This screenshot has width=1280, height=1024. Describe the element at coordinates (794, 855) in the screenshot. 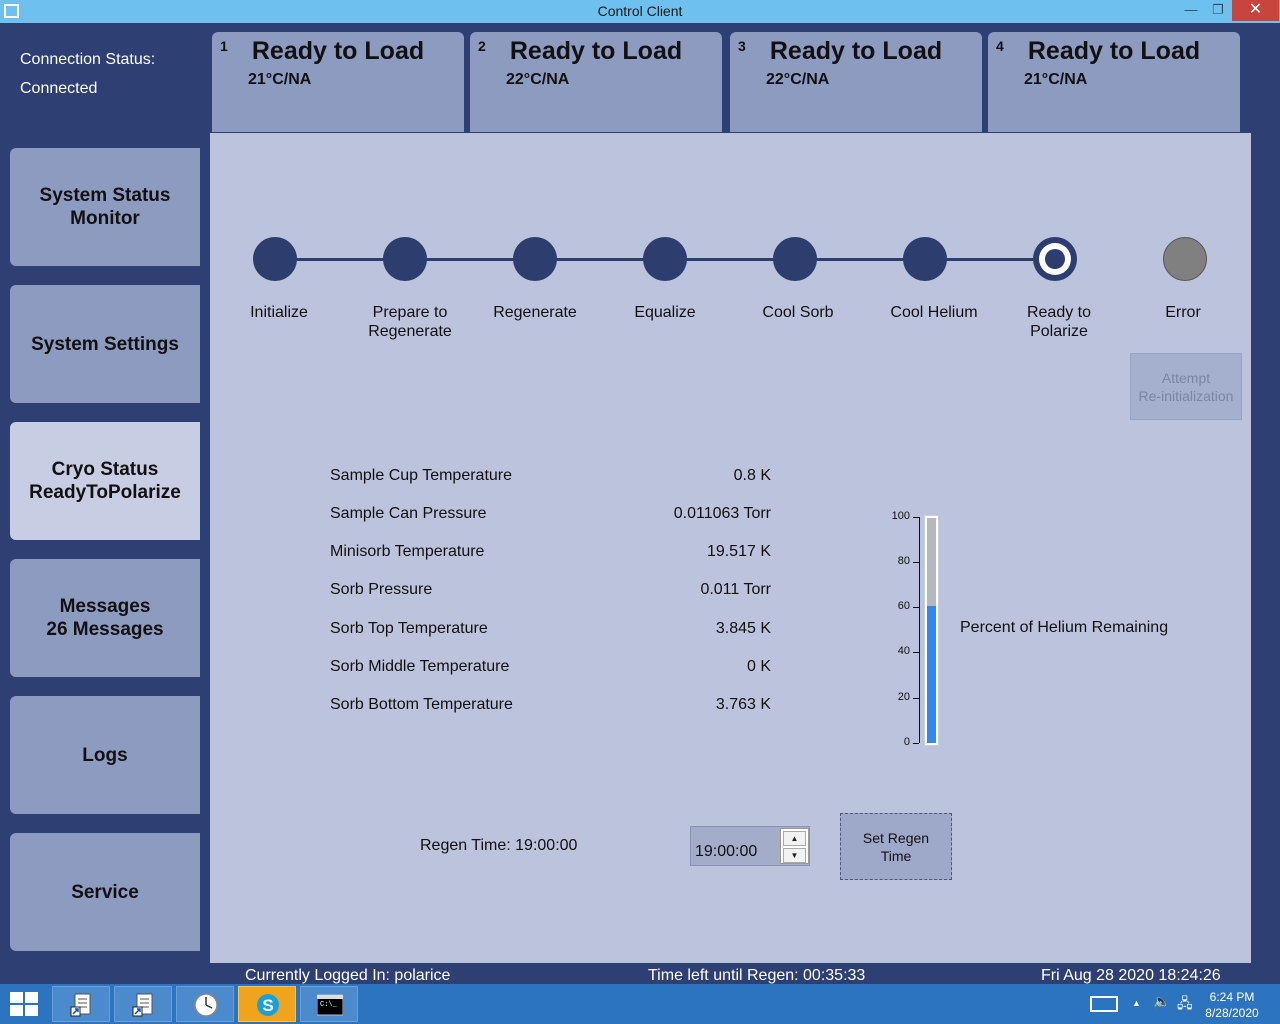

I see `spin-down-icon: ▼` at that location.